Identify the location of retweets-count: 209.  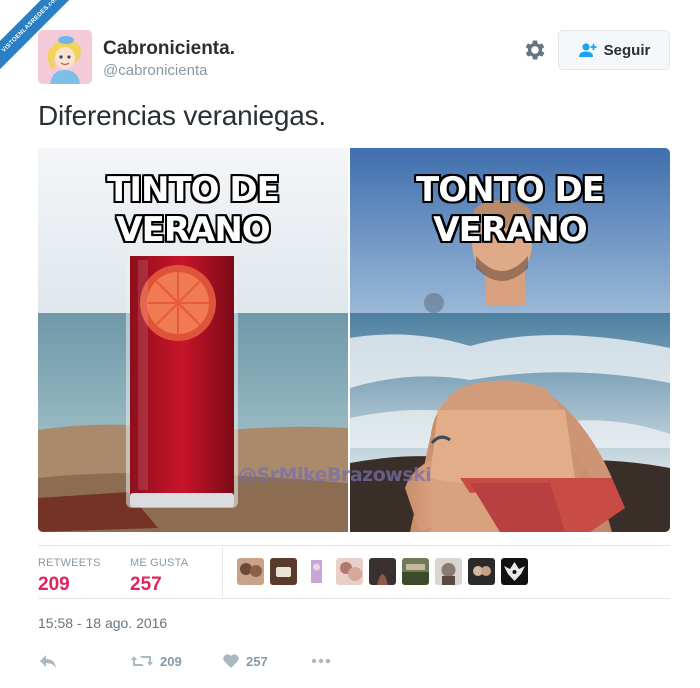
(69, 585).